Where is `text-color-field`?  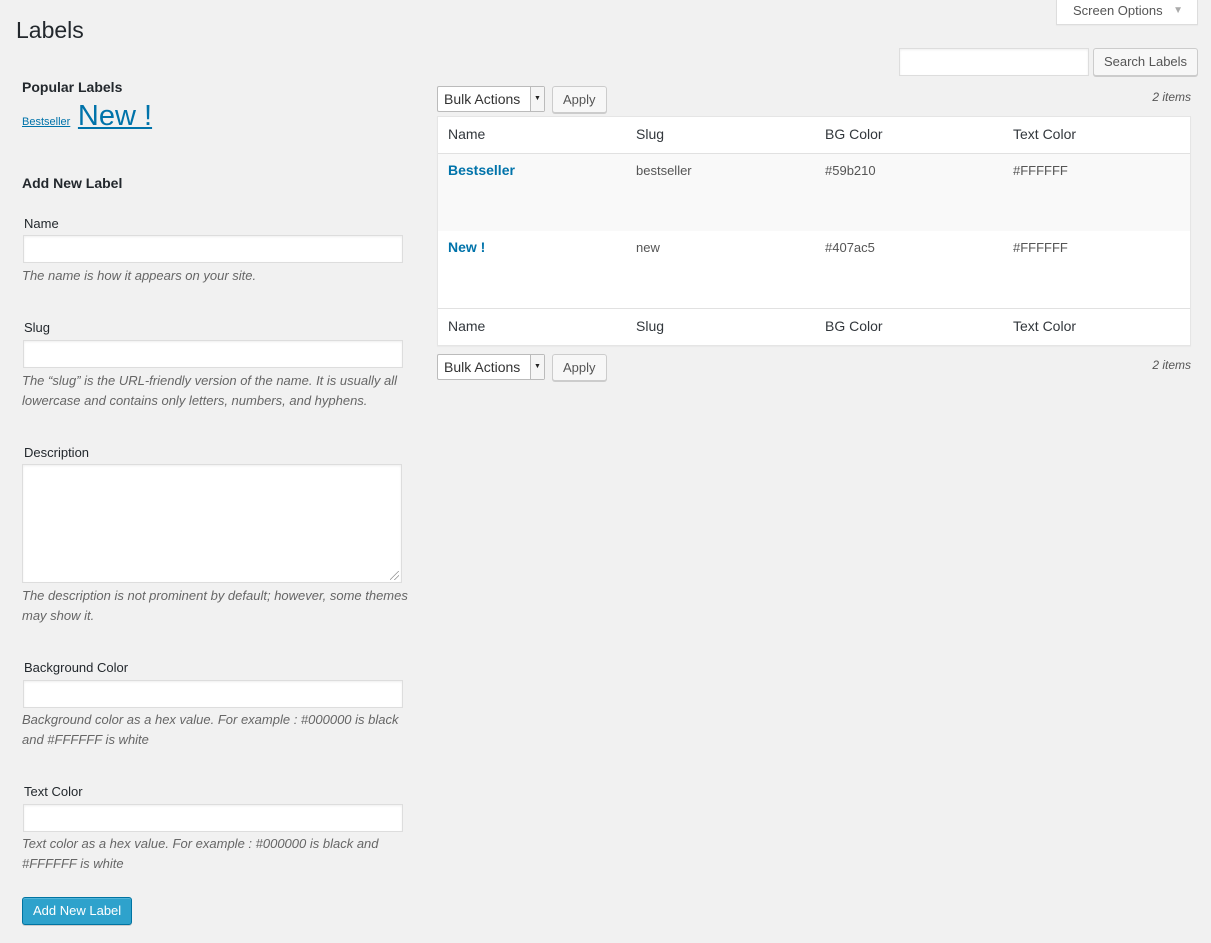
text-color-field is located at coordinates (213, 818).